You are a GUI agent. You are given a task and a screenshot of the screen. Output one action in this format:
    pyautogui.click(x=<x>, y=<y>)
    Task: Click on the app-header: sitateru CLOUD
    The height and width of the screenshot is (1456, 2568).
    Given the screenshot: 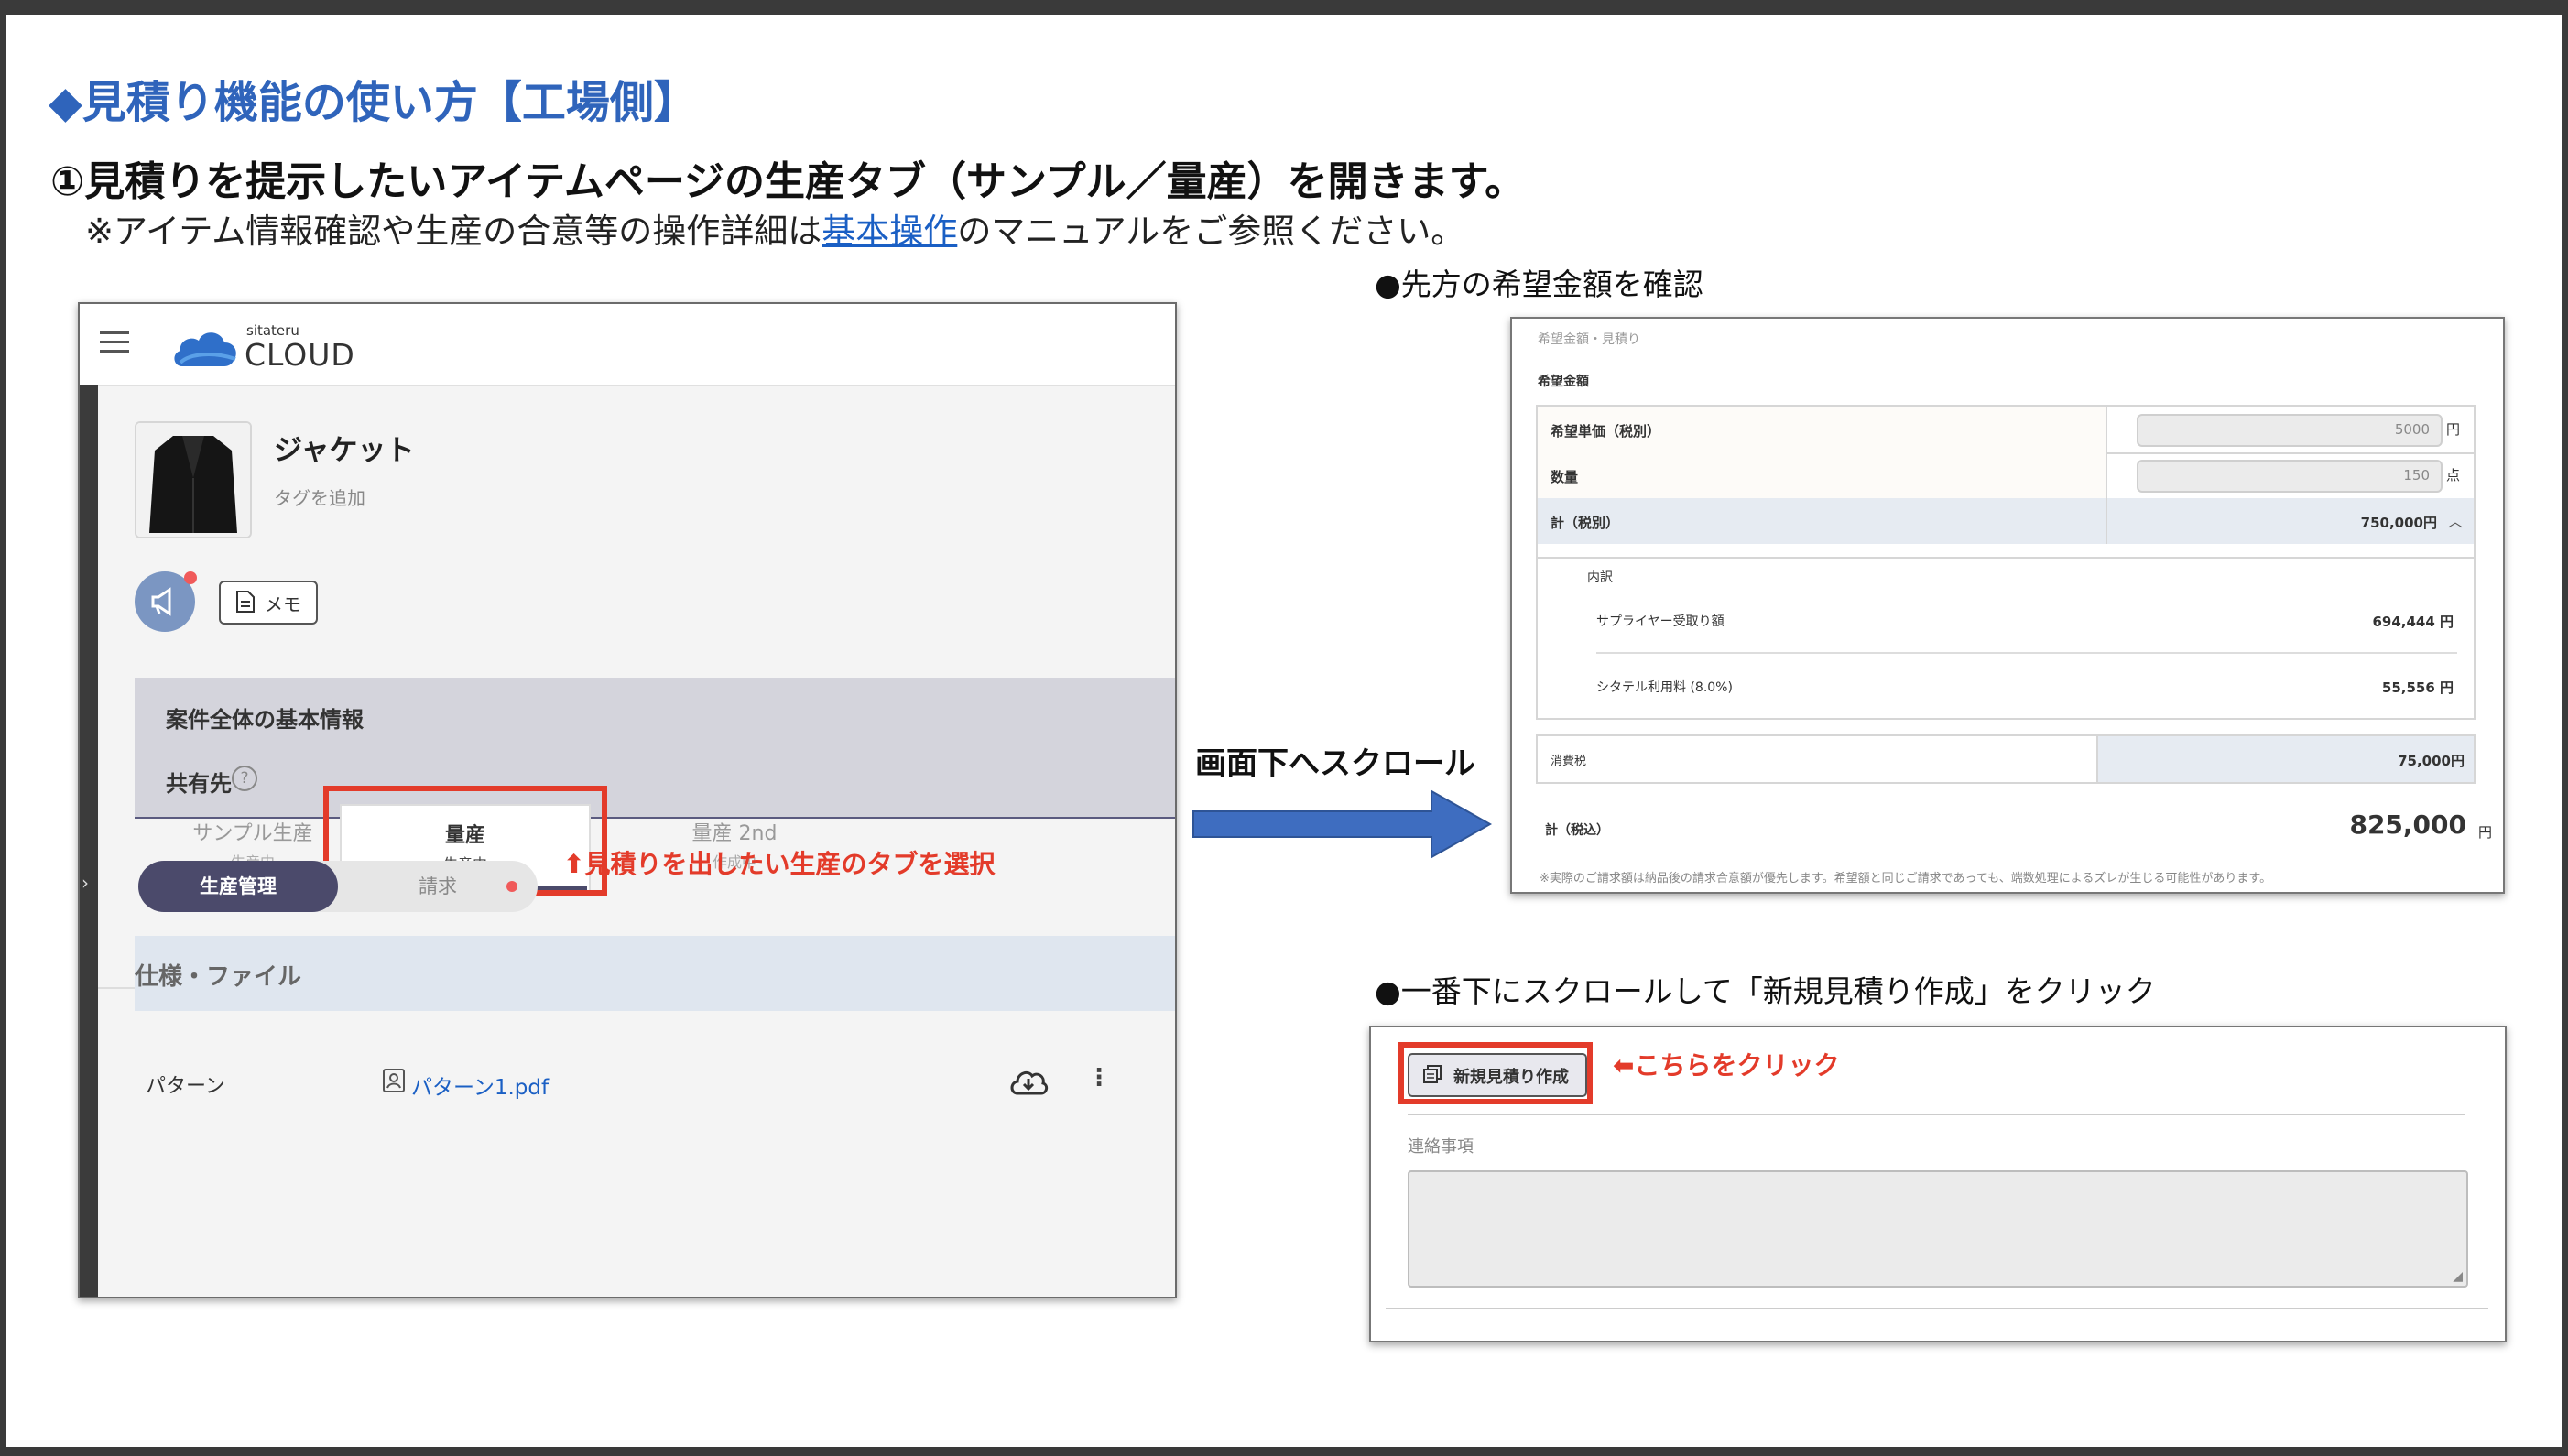 What is the action you would take?
    pyautogui.click(x=628, y=345)
    